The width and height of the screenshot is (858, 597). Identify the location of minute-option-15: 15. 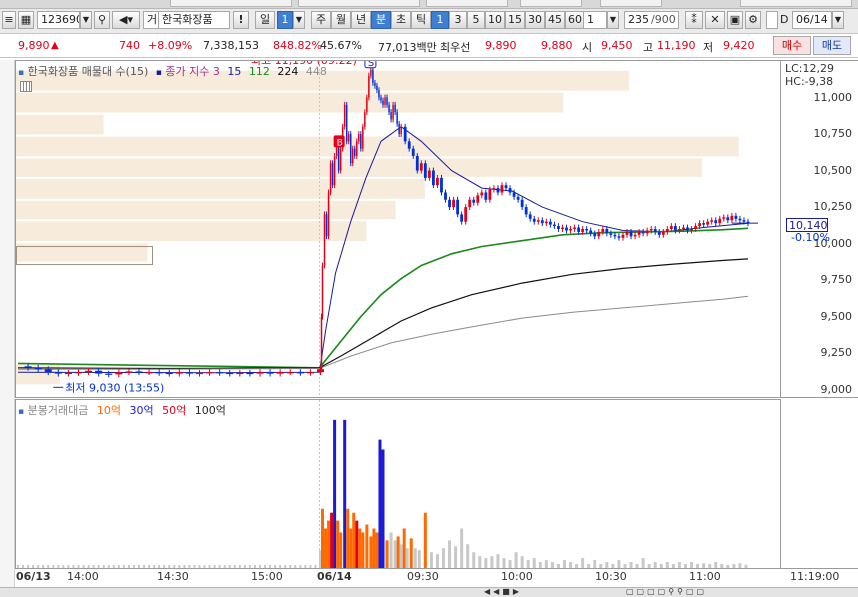
(515, 20).